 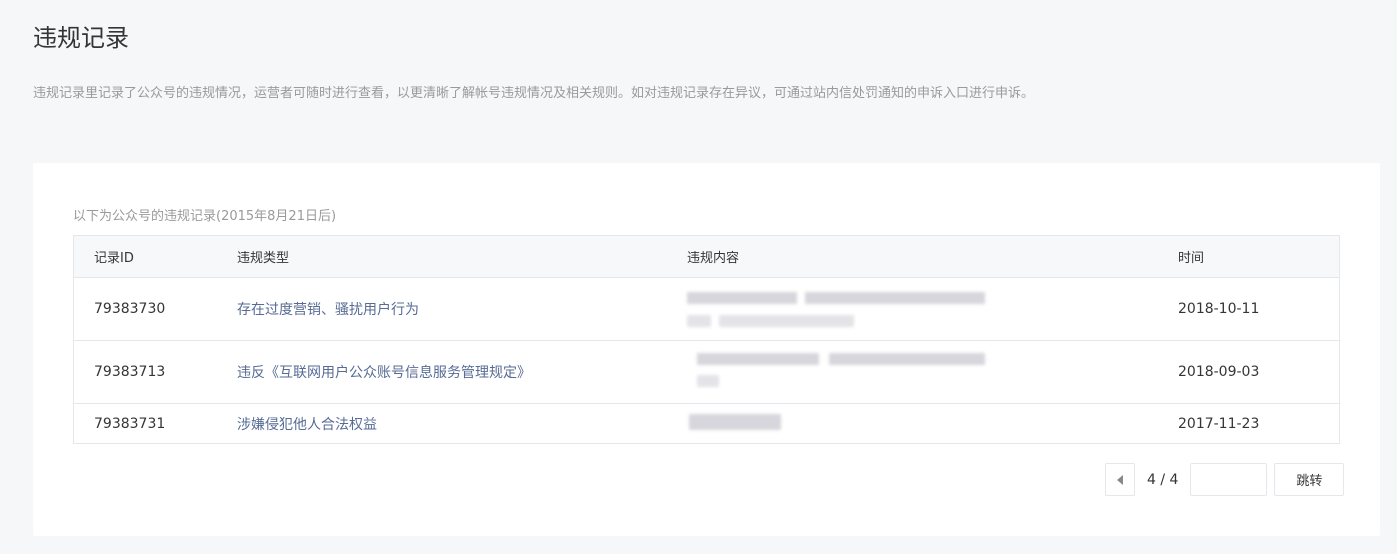 I want to click on page-title: 违规记录, so click(x=81, y=38).